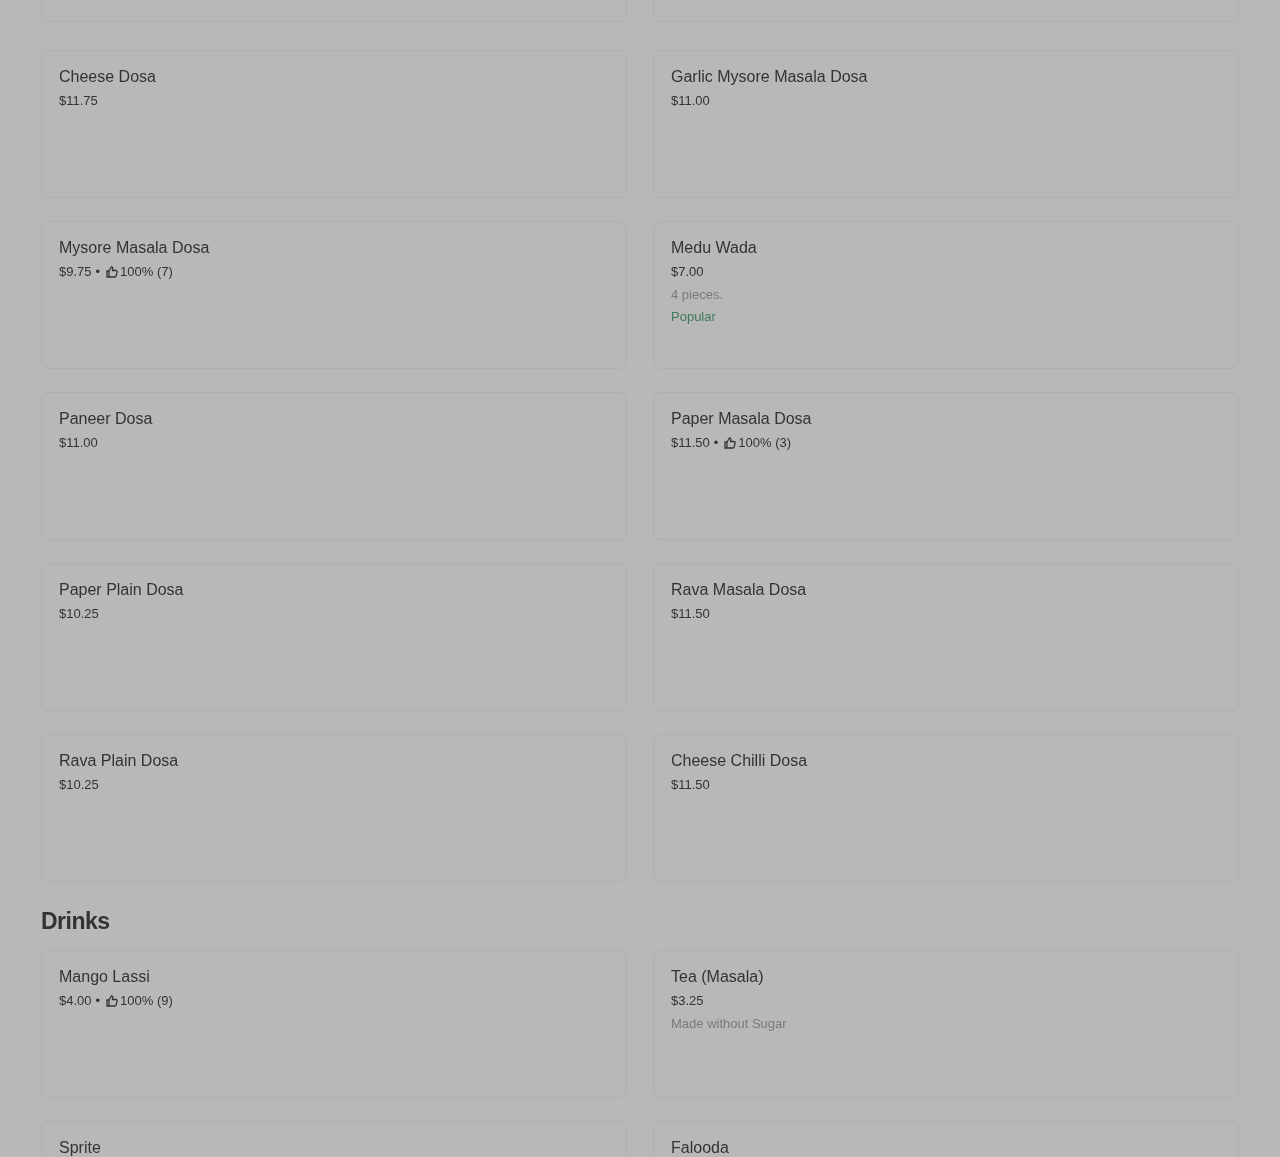 This screenshot has width=1280, height=1157. Describe the element at coordinates (946, 295) in the screenshot. I see `menu-item-card: Medu Wada $7.00 4 pieces. Popular` at that location.